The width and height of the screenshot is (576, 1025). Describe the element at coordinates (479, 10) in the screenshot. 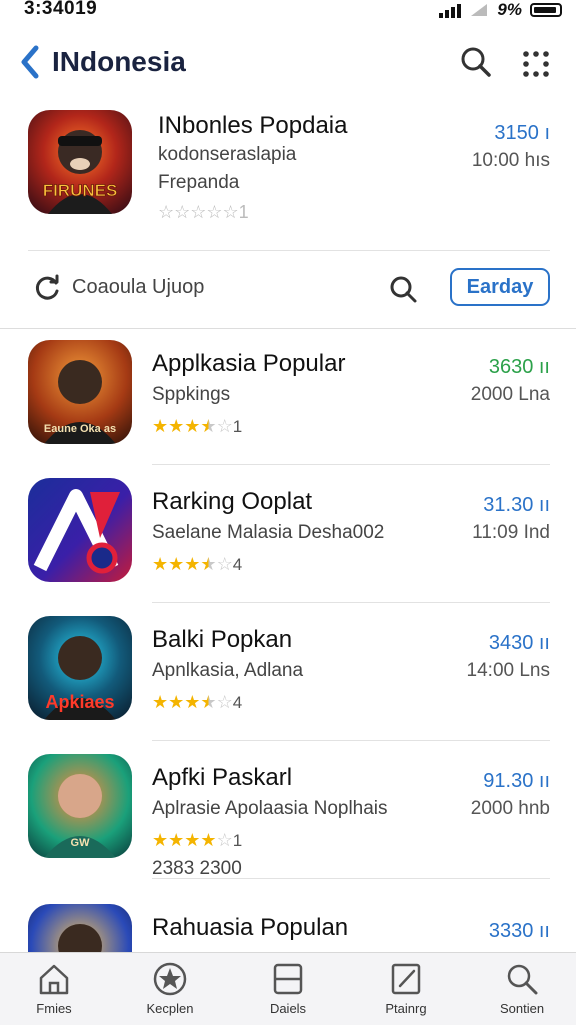

I see `wifi-icon` at that location.